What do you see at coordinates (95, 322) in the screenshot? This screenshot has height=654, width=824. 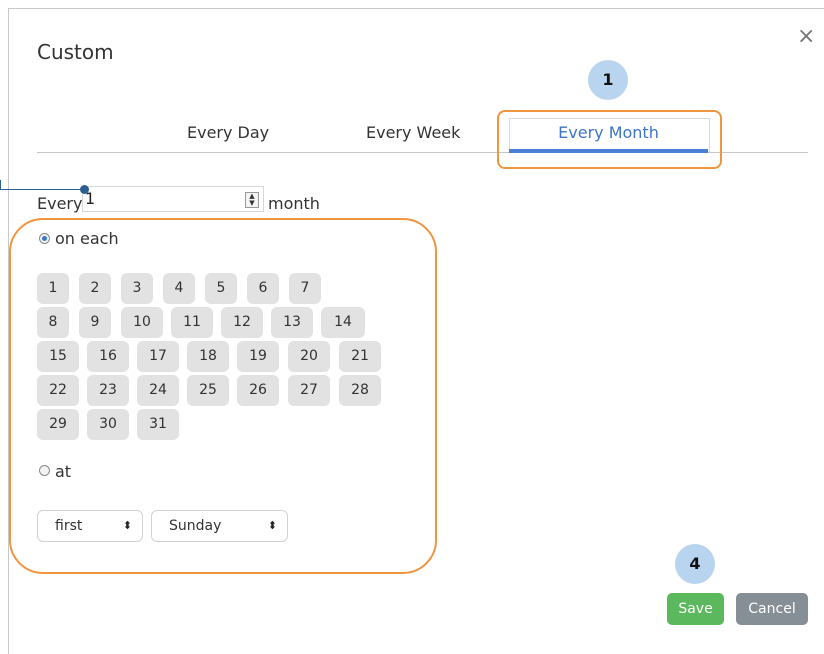 I see `day-9-button: 9` at bounding box center [95, 322].